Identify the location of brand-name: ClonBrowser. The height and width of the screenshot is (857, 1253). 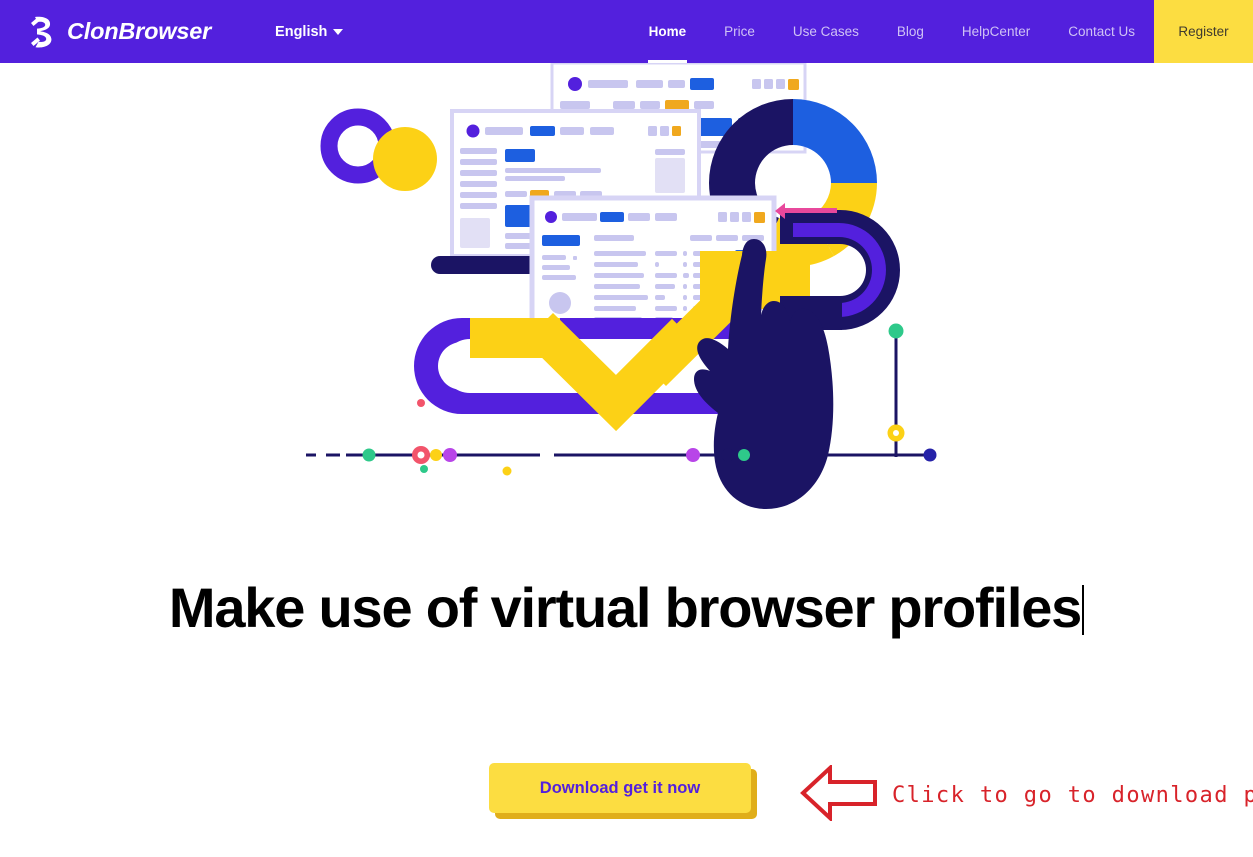
(139, 31).